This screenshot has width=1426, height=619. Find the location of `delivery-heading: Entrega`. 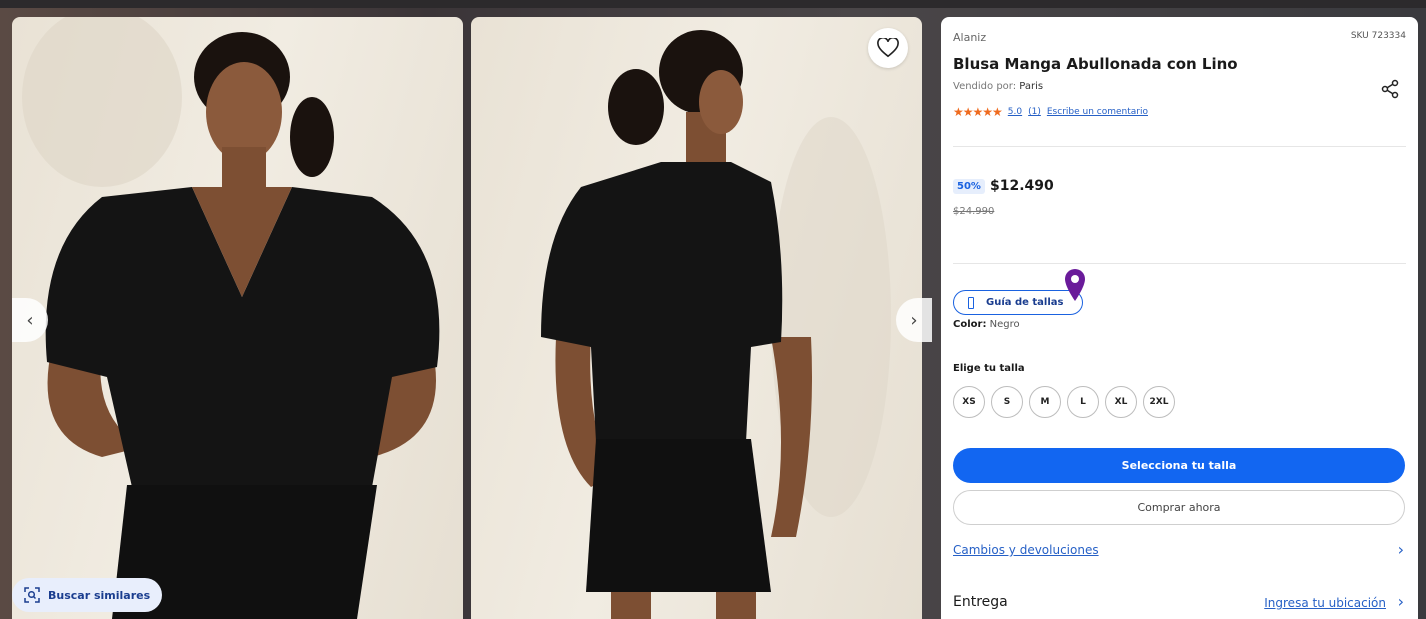

delivery-heading: Entrega is located at coordinates (980, 602).